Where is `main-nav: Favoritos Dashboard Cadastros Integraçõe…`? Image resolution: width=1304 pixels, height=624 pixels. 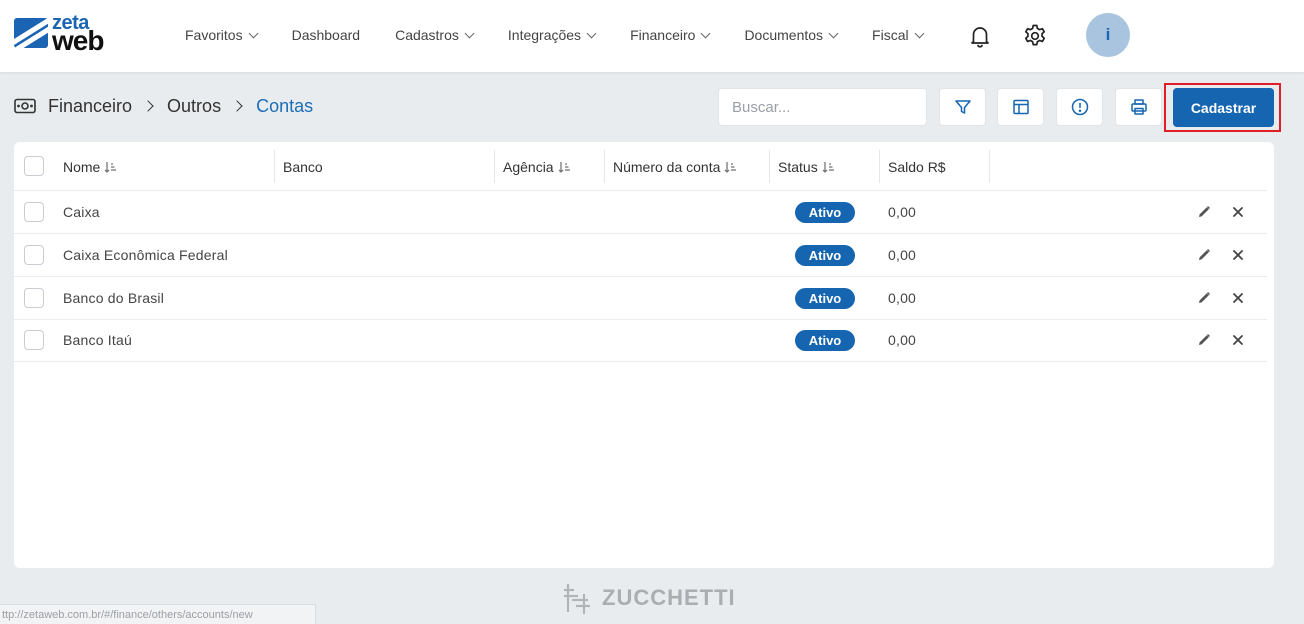 main-nav: Favoritos Dashboard Cadastros Integraçõe… is located at coordinates (571, 35).